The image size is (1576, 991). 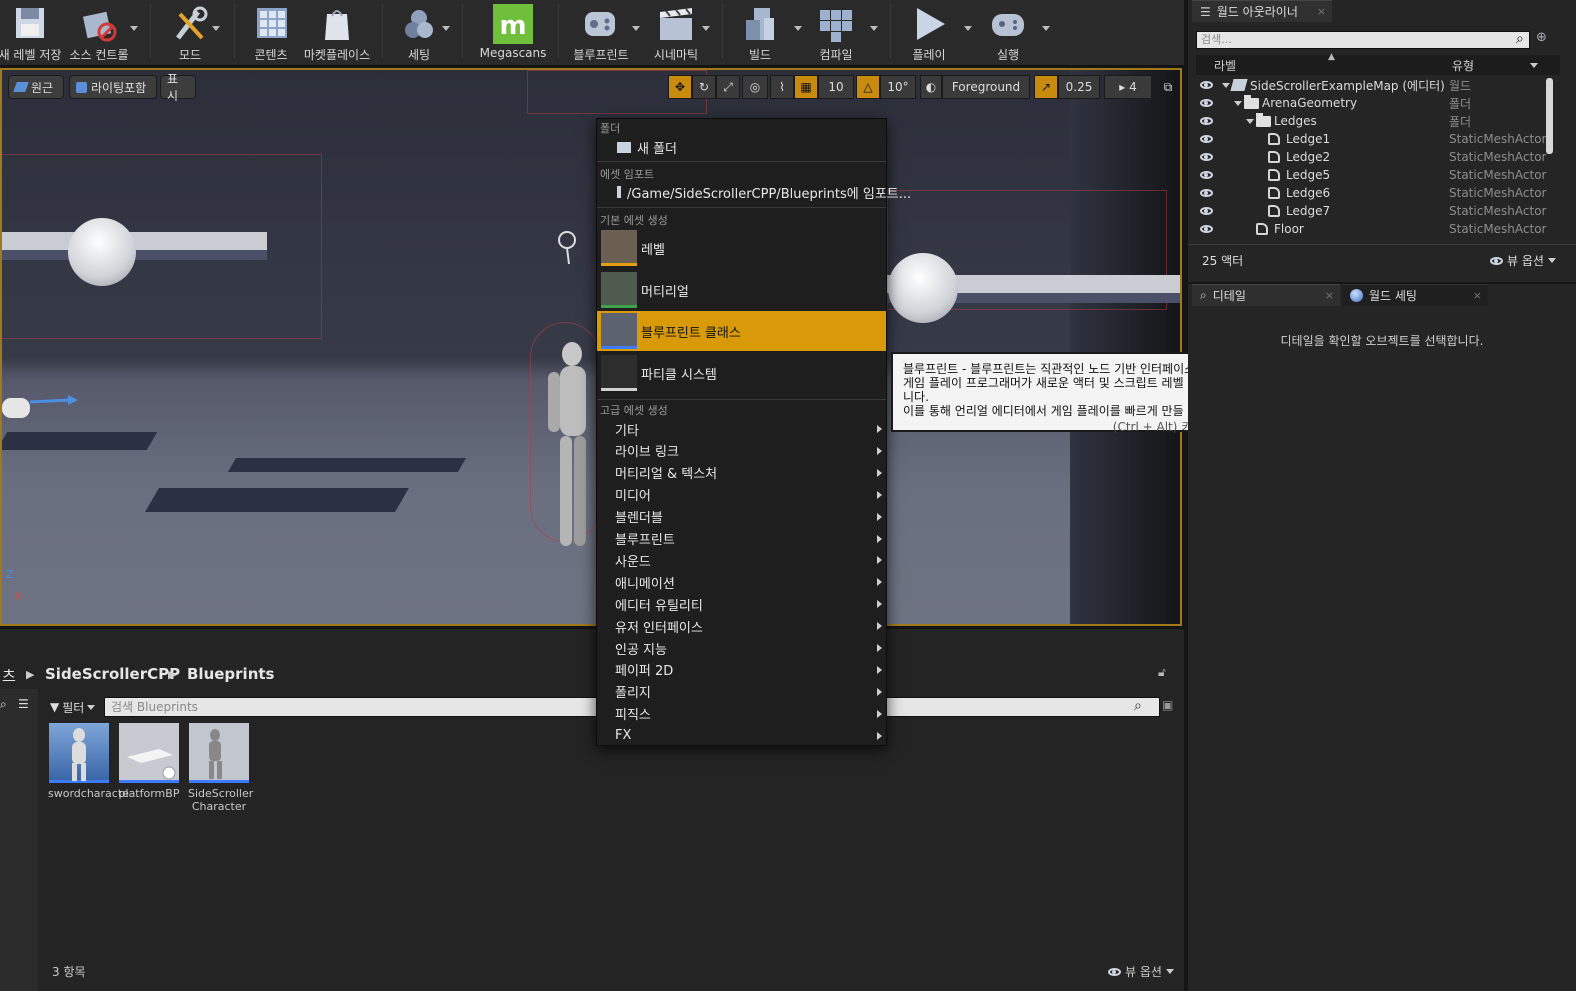 I want to click on advanced-asset-category-item: 애니메이션, so click(x=741, y=582).